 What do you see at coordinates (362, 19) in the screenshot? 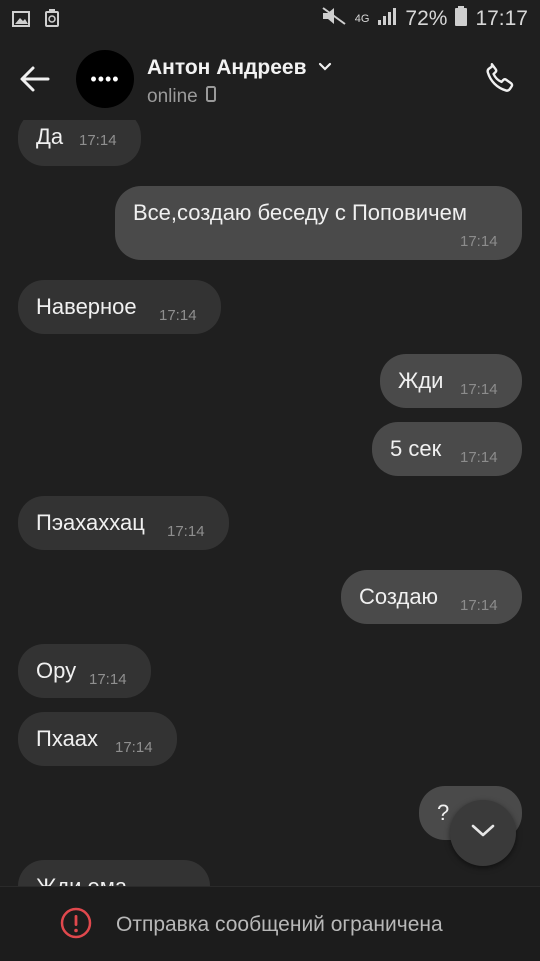
I see `network-type: 4G` at bounding box center [362, 19].